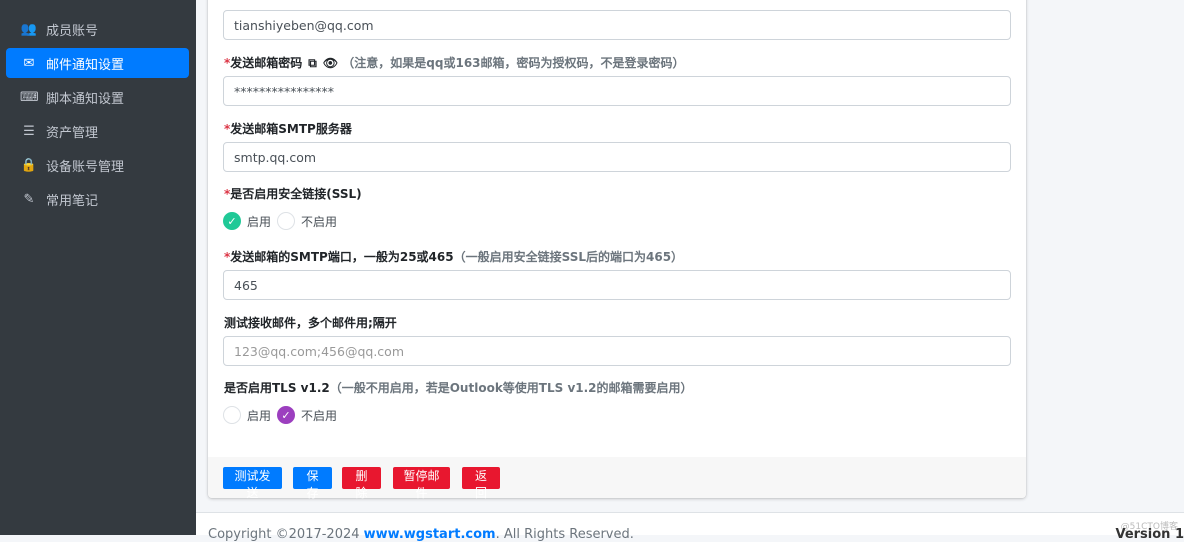  What do you see at coordinates (481, 483) in the screenshot?
I see `back-button: 返 回` at bounding box center [481, 483].